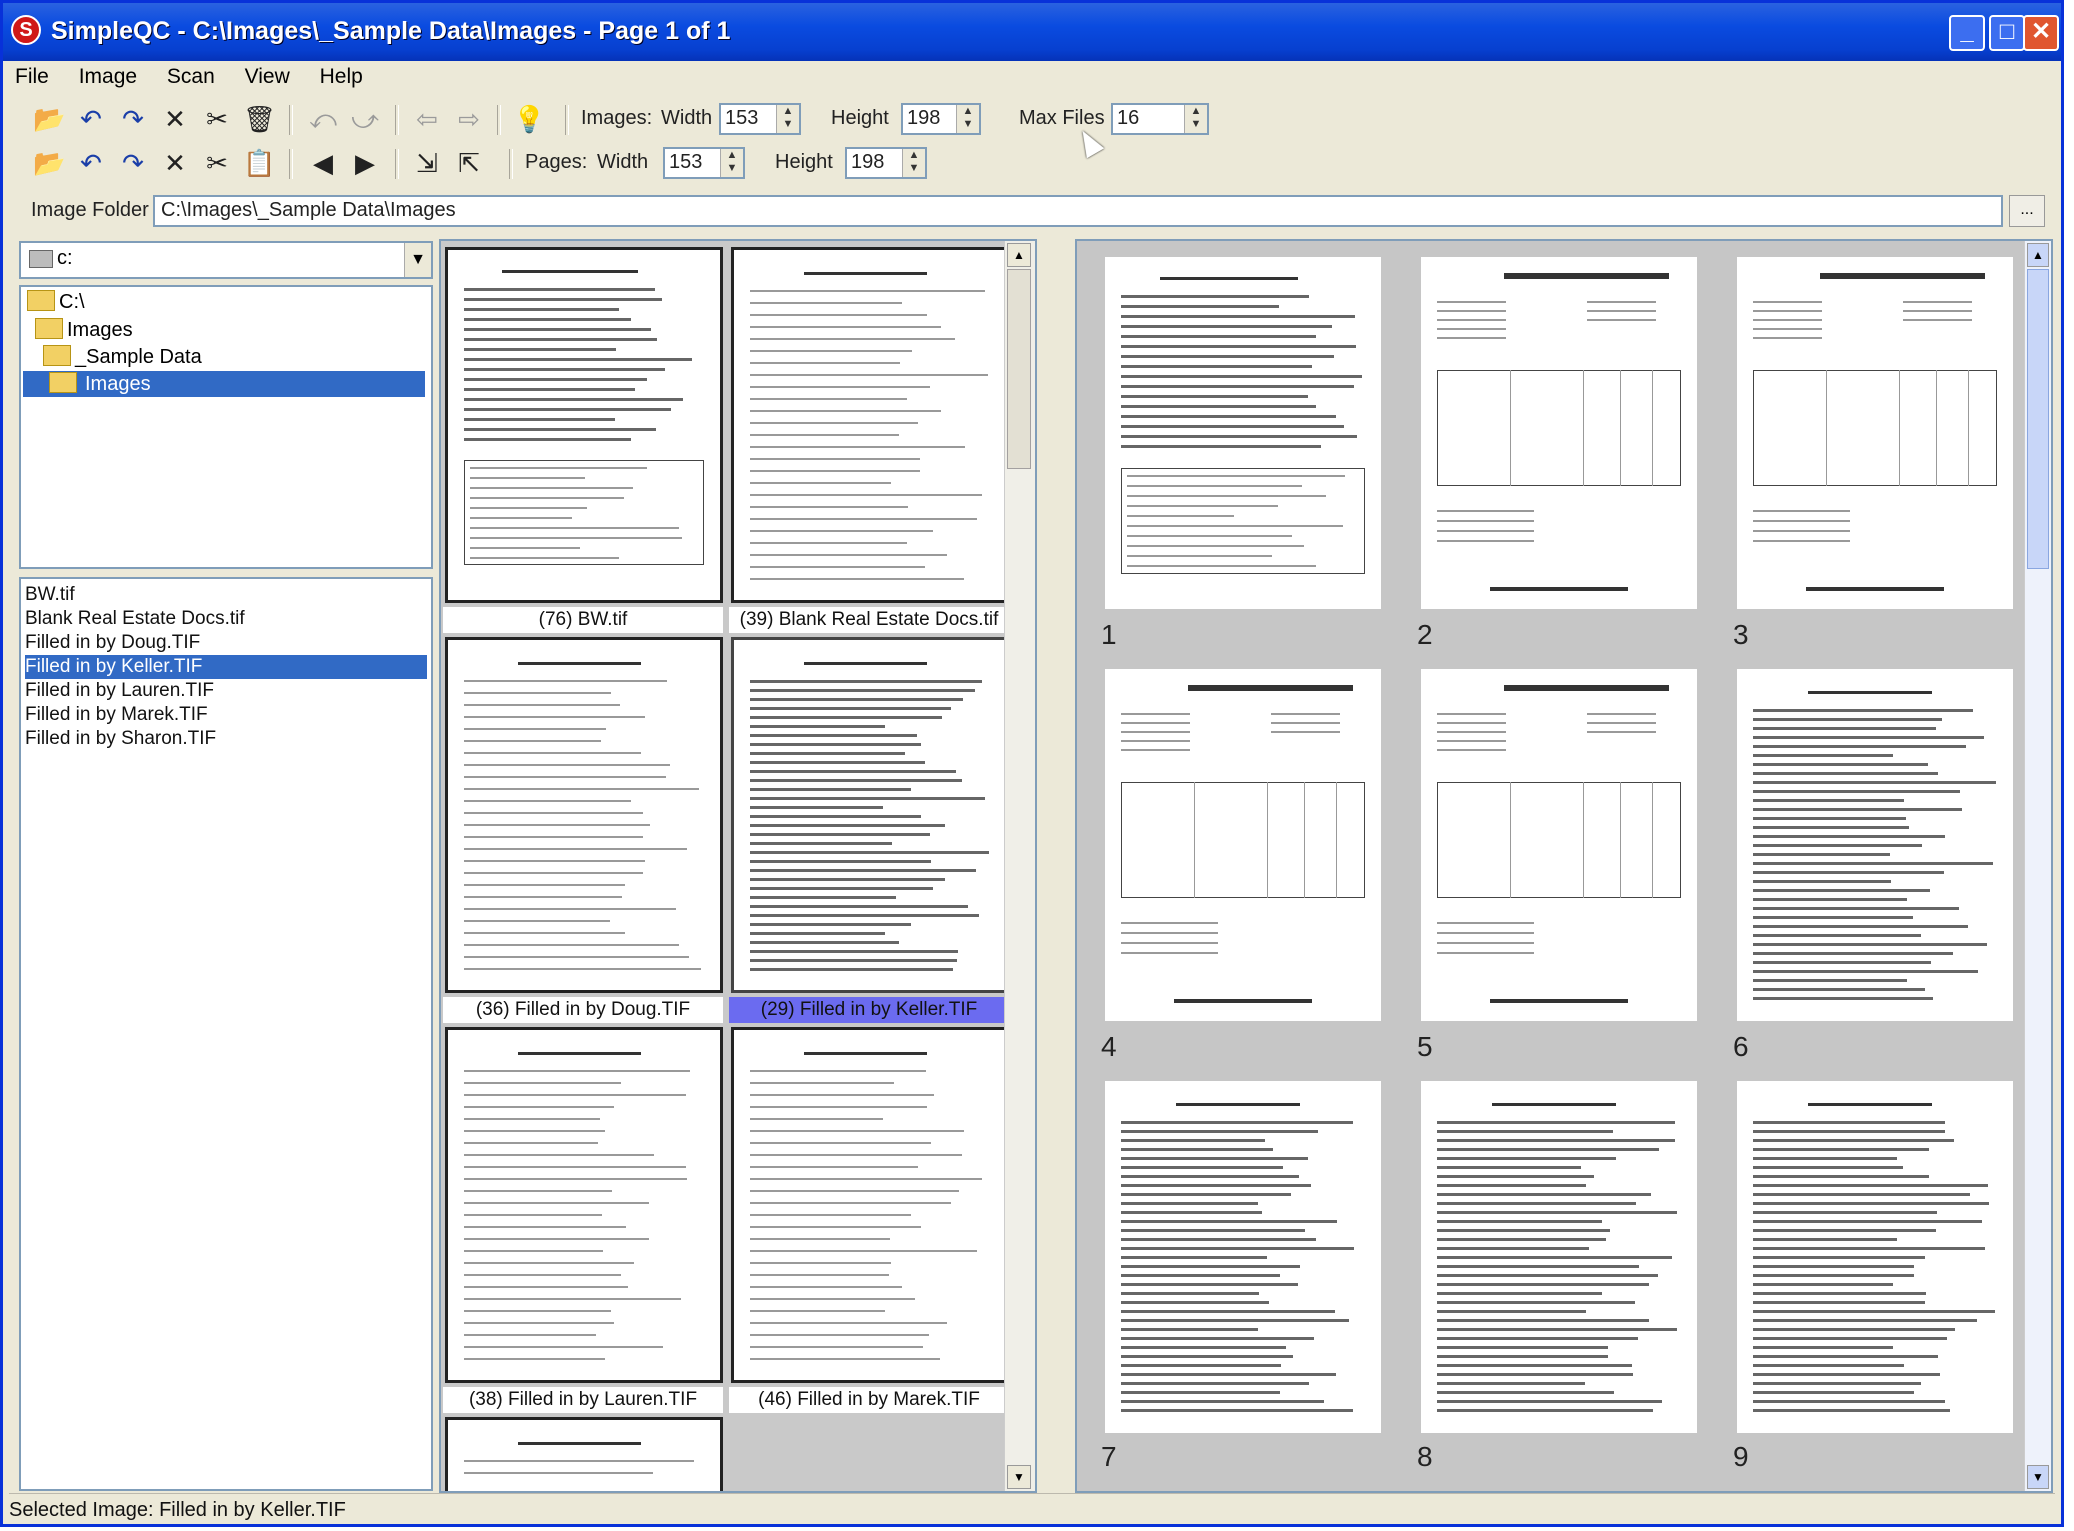 The image size is (2074, 1531). I want to click on menu-image: Image, so click(108, 79).